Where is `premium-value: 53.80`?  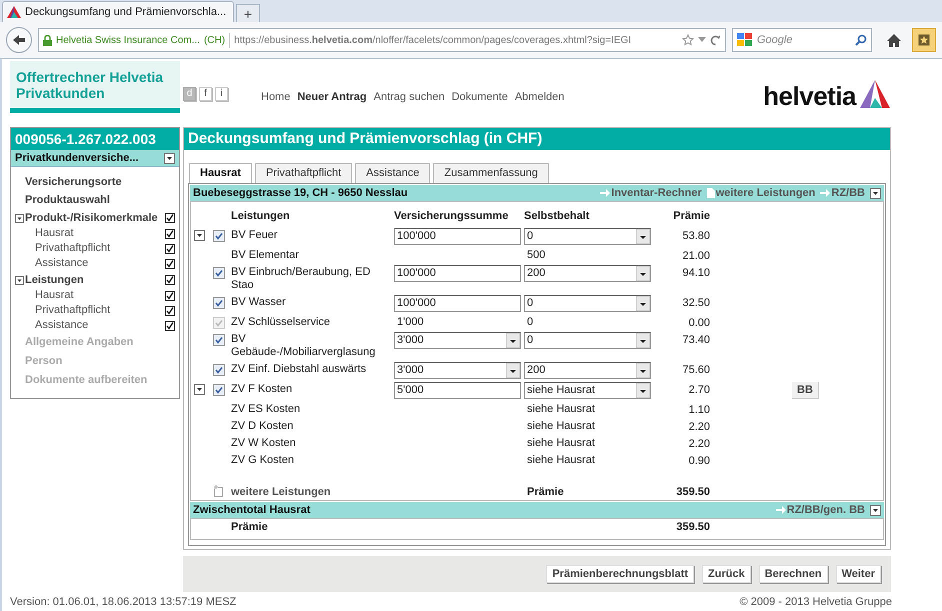 premium-value: 53.80 is located at coordinates (695, 235).